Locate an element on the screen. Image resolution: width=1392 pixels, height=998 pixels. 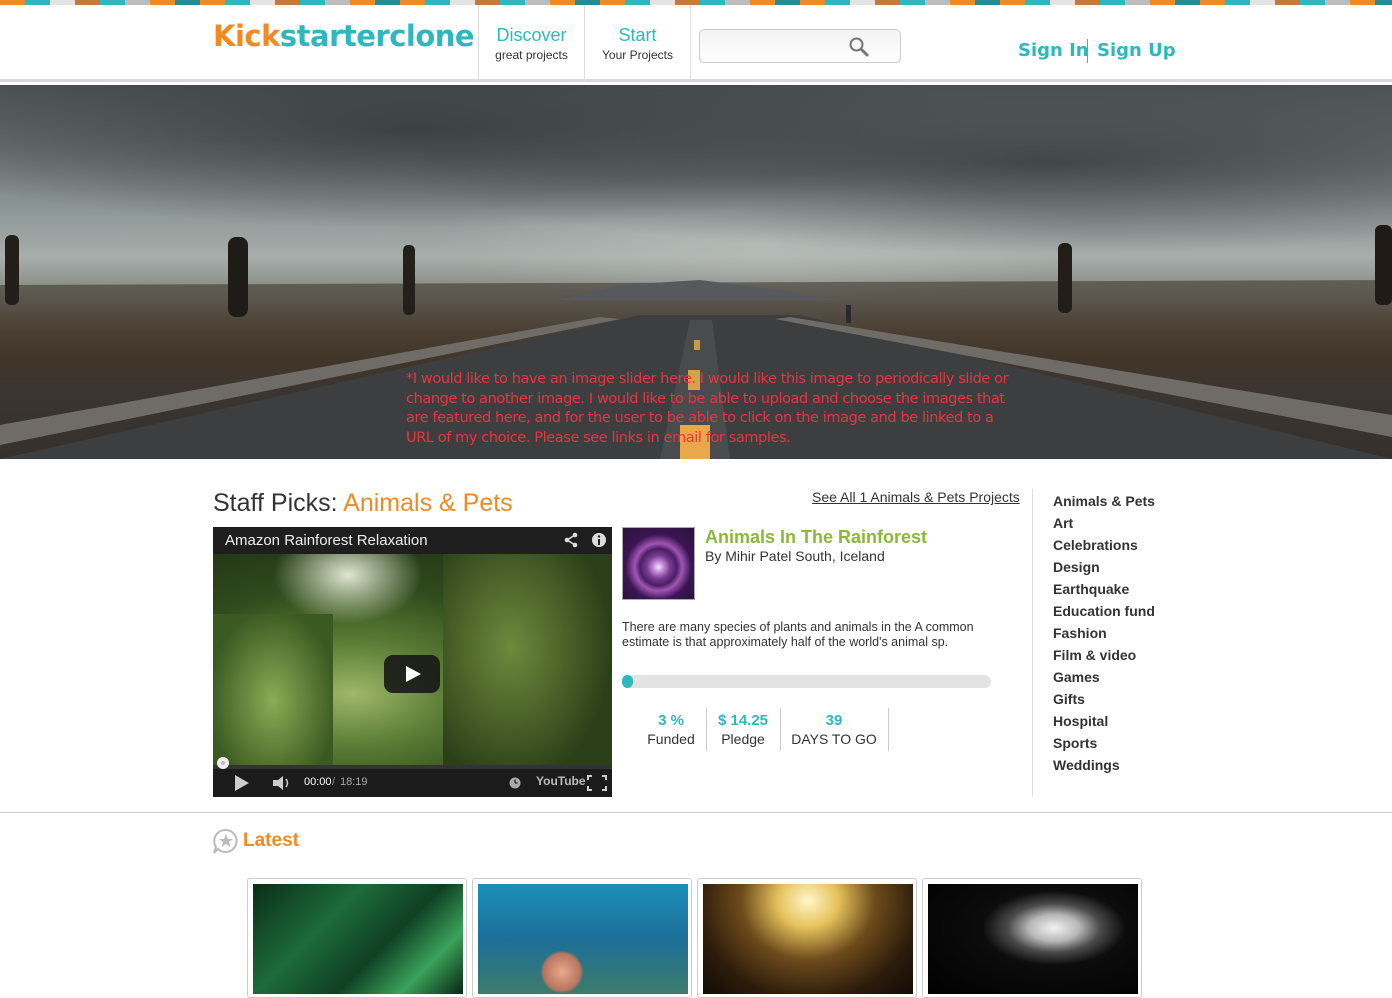
play-icon is located at coordinates (242, 783).